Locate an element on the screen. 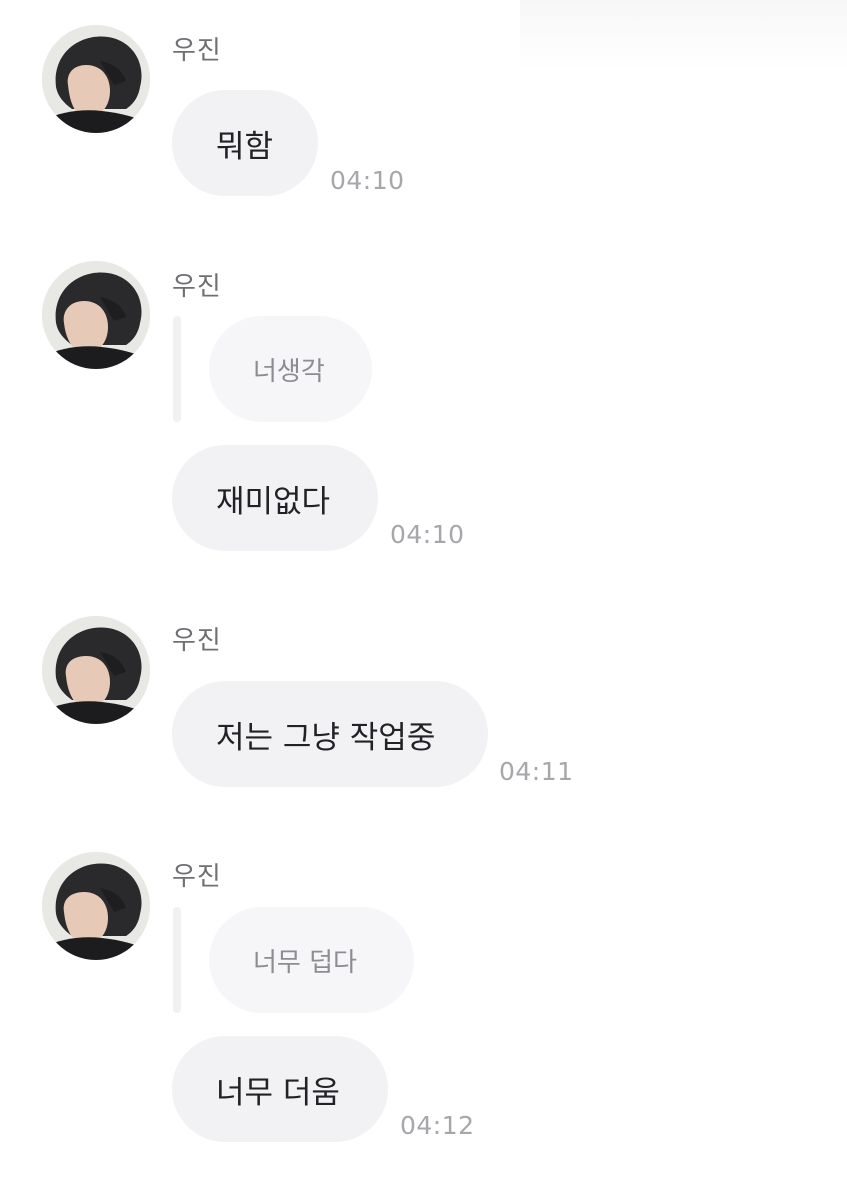 The image size is (847, 1200). message-text: 저는 그냥 작업중 is located at coordinates (326, 737).